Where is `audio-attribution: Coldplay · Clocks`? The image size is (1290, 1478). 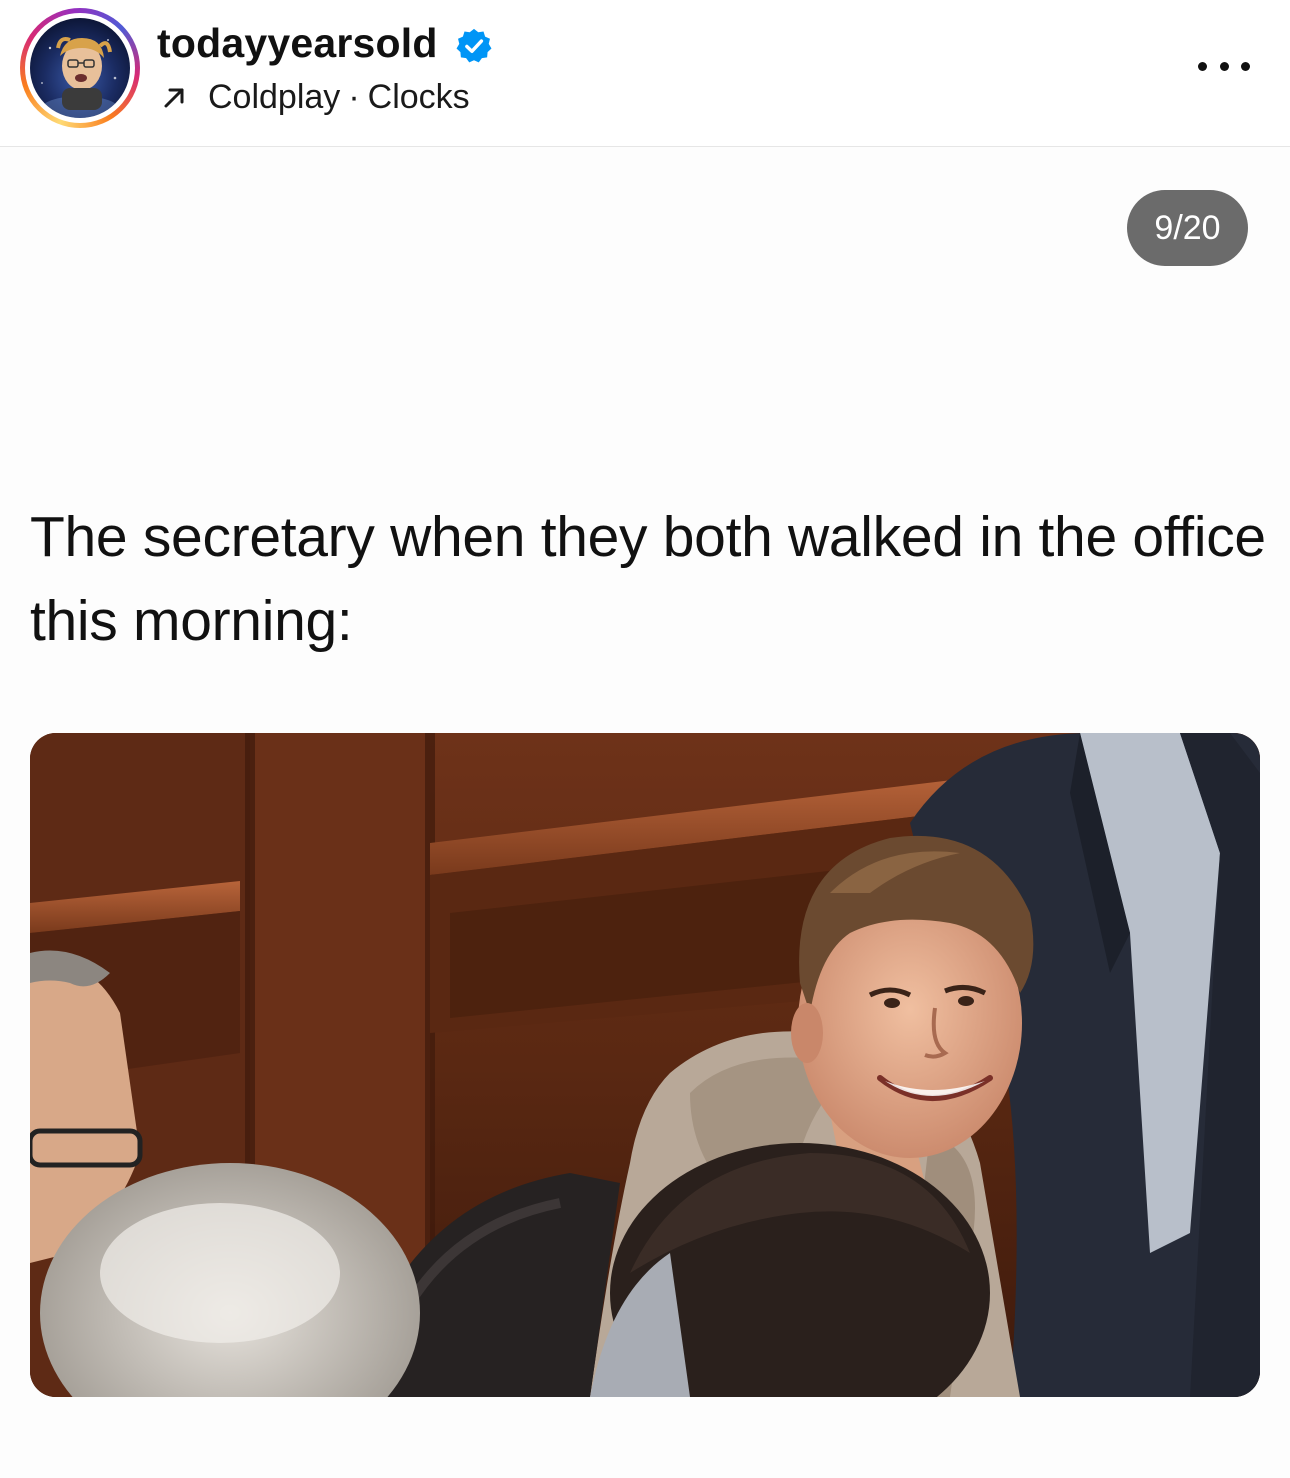
audio-attribution: Coldplay · Clocks is located at coordinates (315, 97).